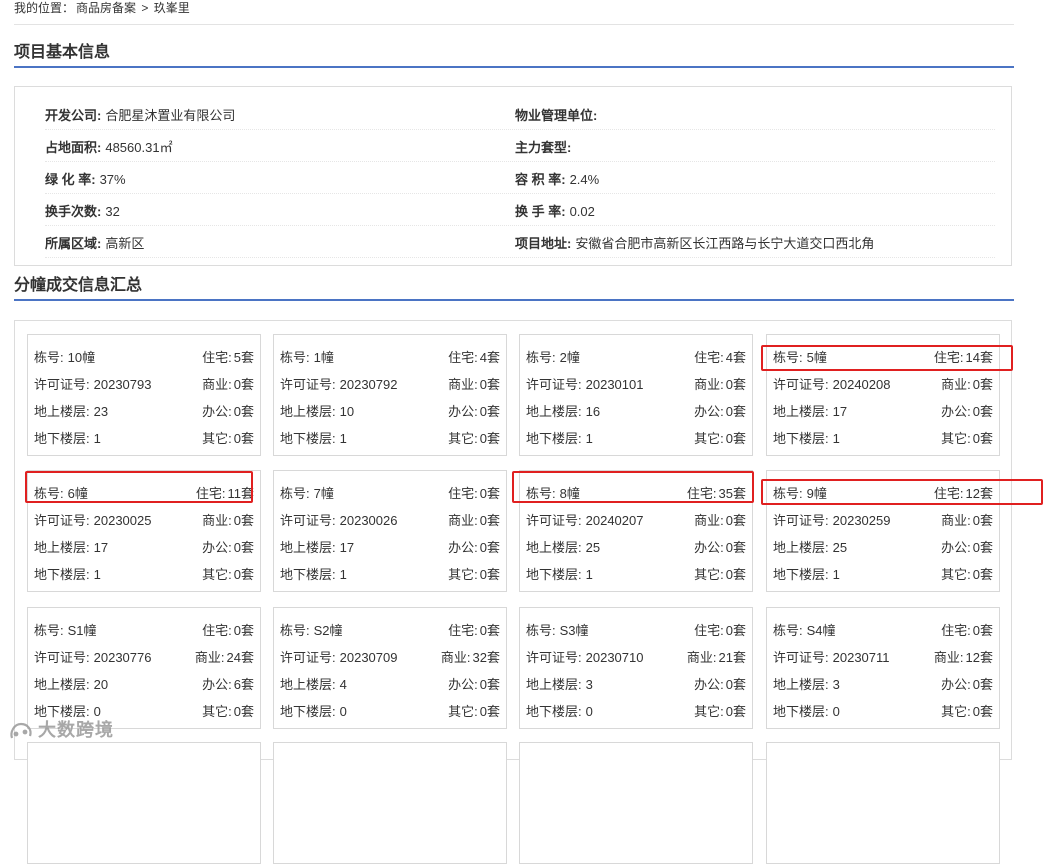  Describe the element at coordinates (883, 572) in the screenshot. I see `building-card-row: 地下楼层: 1 其它: 0套` at that location.